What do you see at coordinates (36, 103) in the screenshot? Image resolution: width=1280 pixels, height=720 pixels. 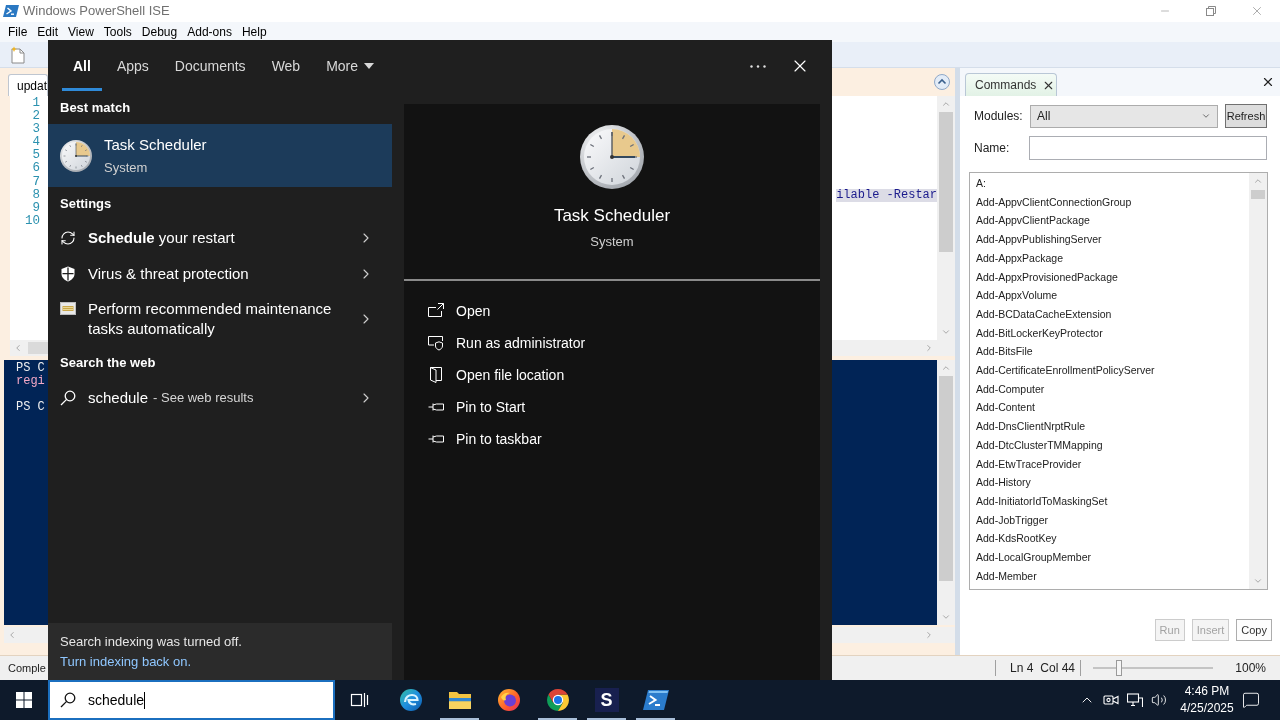 I see `line-number: 1` at bounding box center [36, 103].